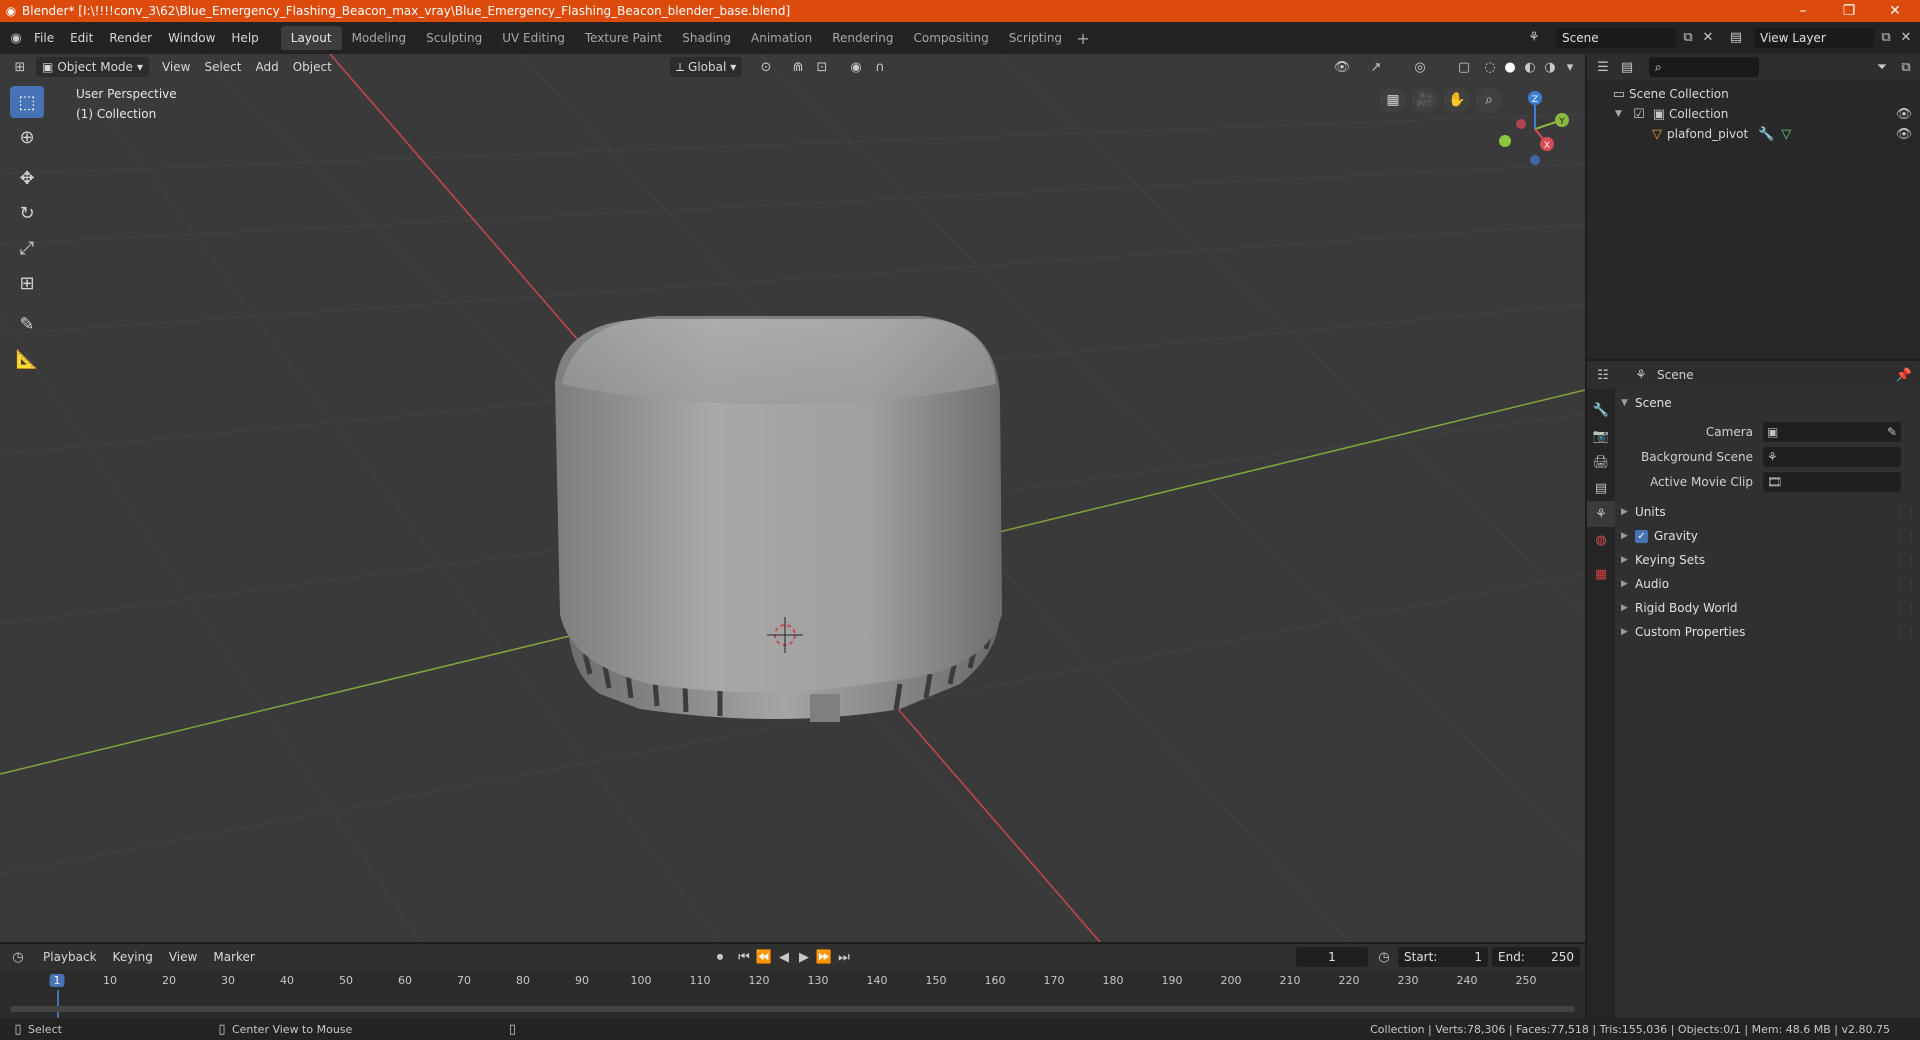  What do you see at coordinates (130, 38) in the screenshot?
I see `menu-render: Render` at bounding box center [130, 38].